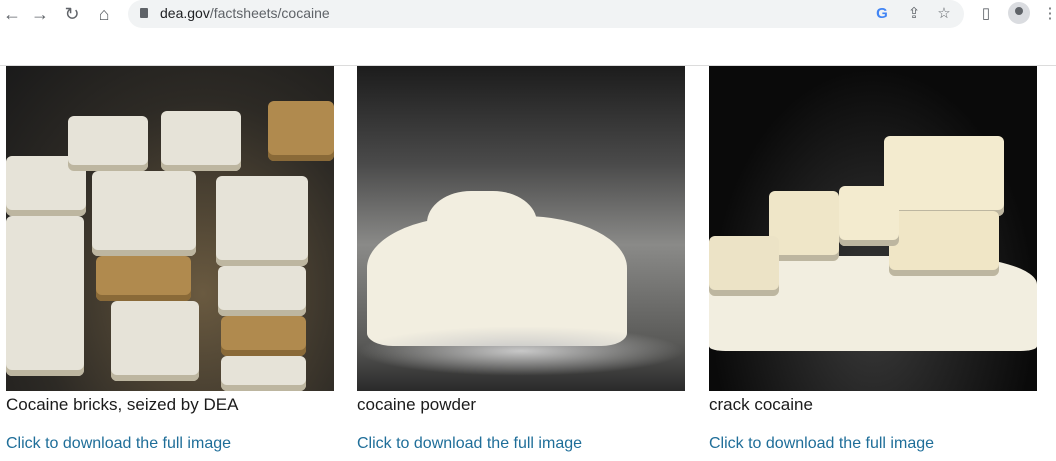  I want to click on menu-kebab-icon: ⋮, so click(1048, 14).